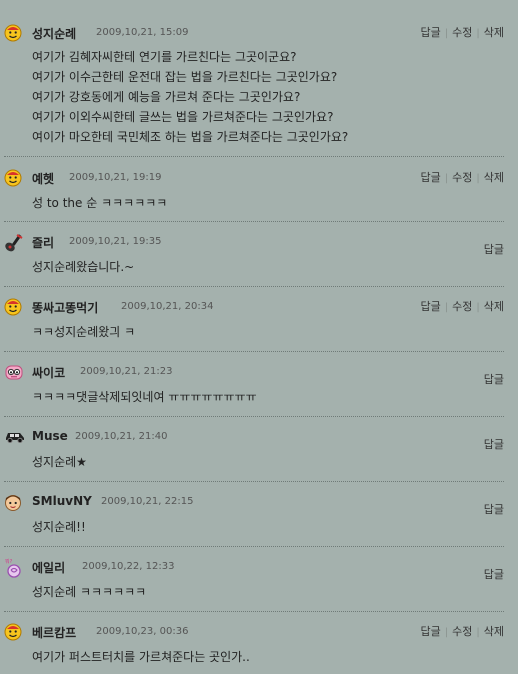 This screenshot has height=674, width=518. I want to click on comment-line: ㅋㅋㅋㅋ댓글삭제되잇네여 ㅠㅠㅠㅠㅠㅠㅠㅠ, so click(144, 397).